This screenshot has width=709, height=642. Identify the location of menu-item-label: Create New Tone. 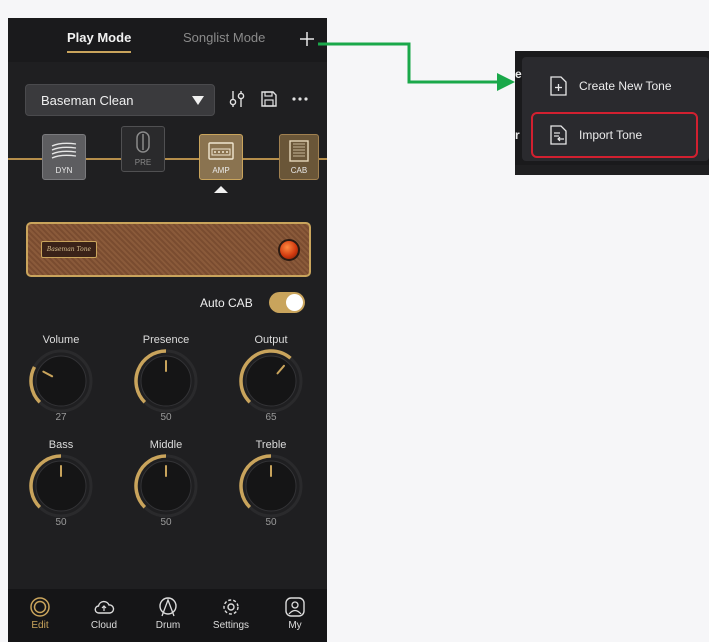
(625, 86).